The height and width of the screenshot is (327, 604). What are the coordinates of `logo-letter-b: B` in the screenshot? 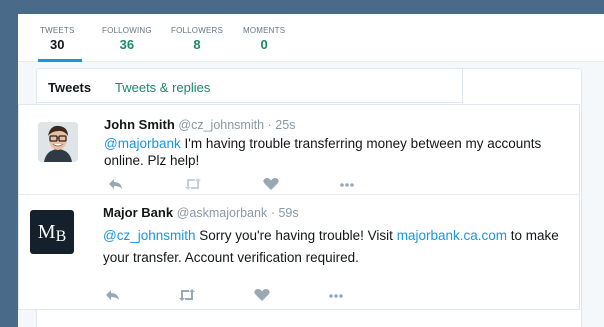 It's located at (61, 236).